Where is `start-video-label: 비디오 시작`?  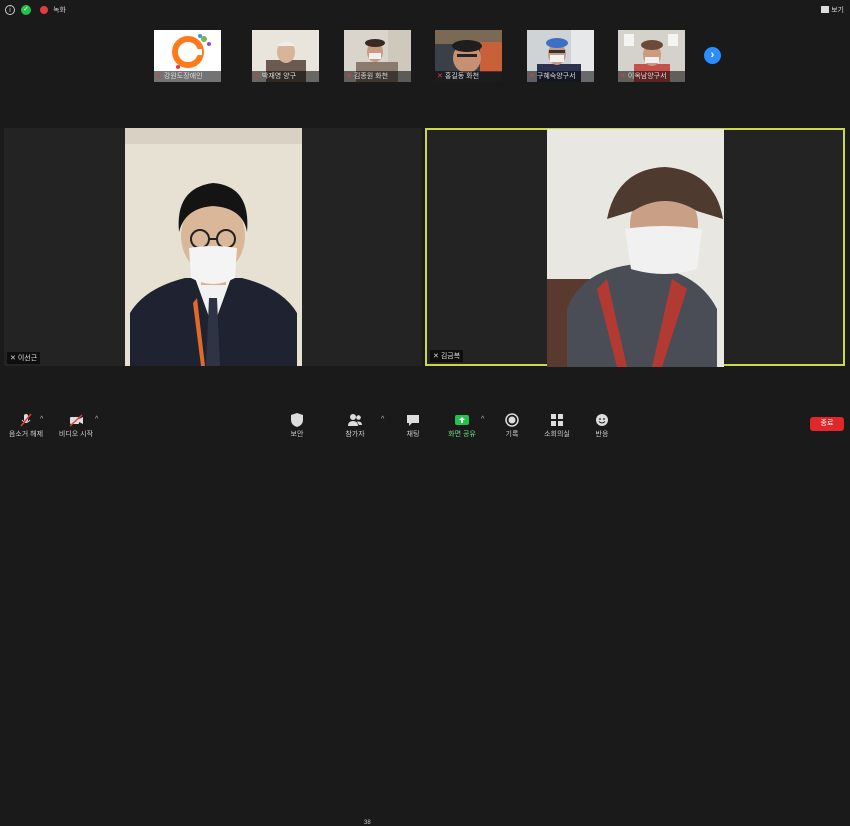
start-video-label: 비디오 시작 is located at coordinates (76, 434).